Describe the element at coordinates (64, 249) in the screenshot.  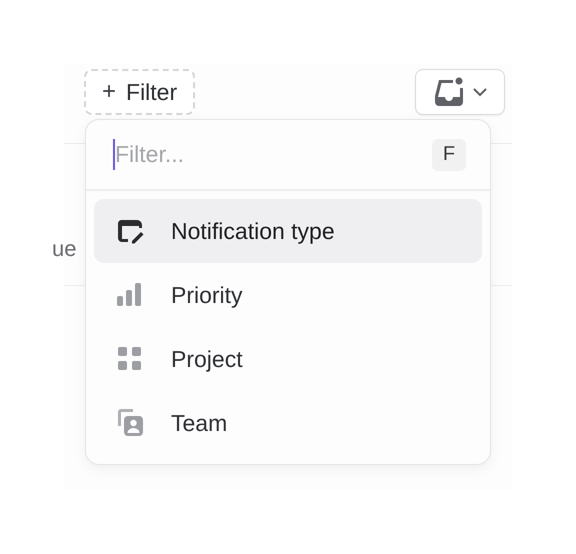
I see `list-text: ue` at that location.